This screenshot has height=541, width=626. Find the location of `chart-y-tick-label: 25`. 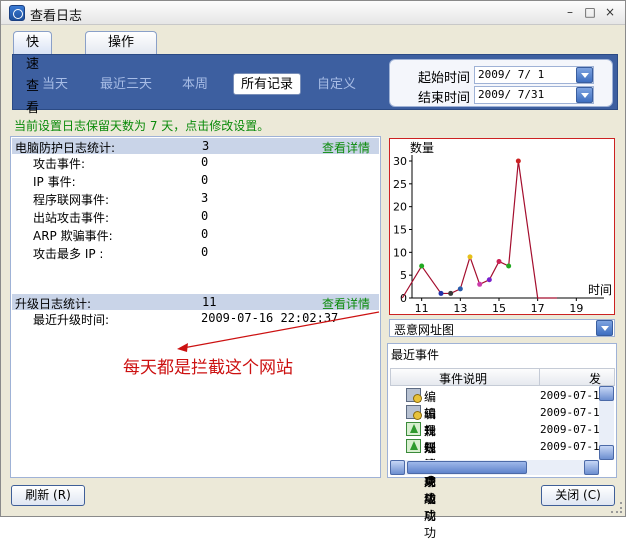

chart-y-tick-label: 25 is located at coordinates (400, 184).